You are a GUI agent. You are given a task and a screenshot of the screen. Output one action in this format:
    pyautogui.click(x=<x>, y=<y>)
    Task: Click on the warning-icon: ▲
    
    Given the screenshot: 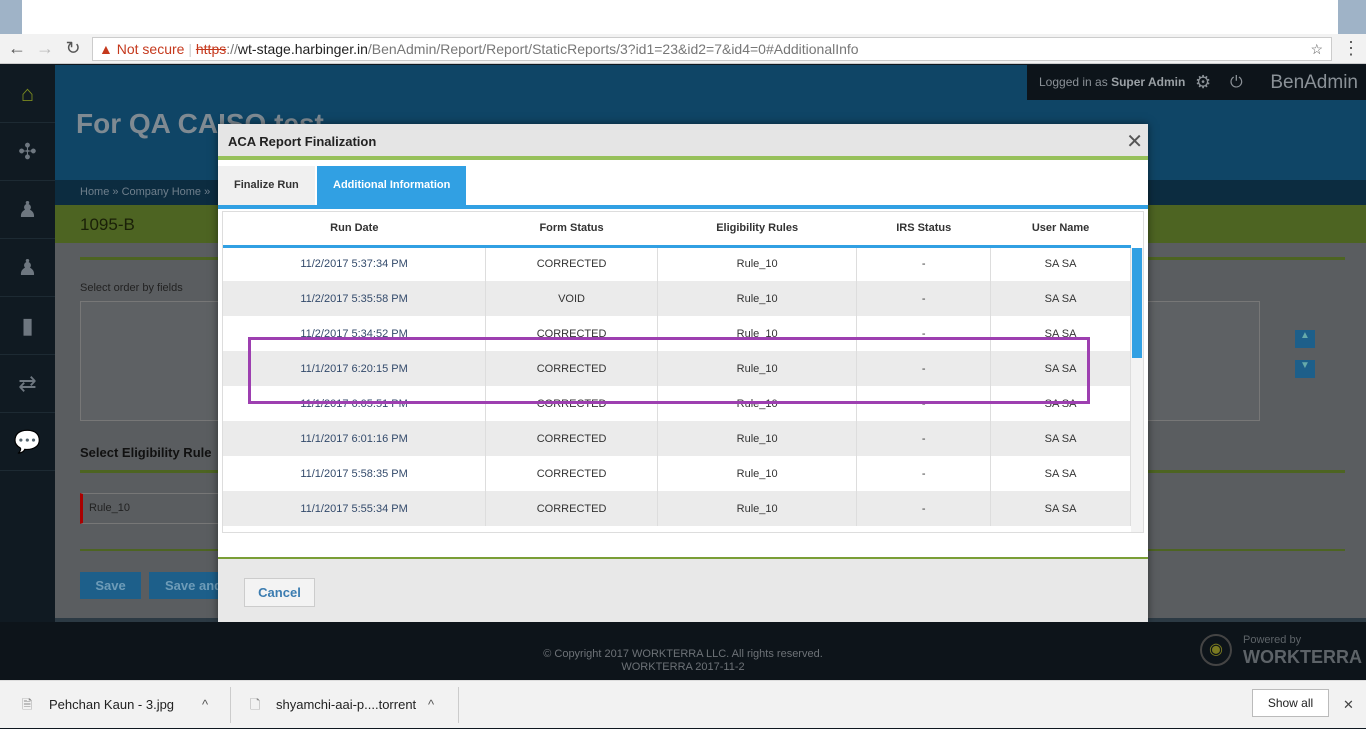 What is the action you would take?
    pyautogui.click(x=106, y=49)
    